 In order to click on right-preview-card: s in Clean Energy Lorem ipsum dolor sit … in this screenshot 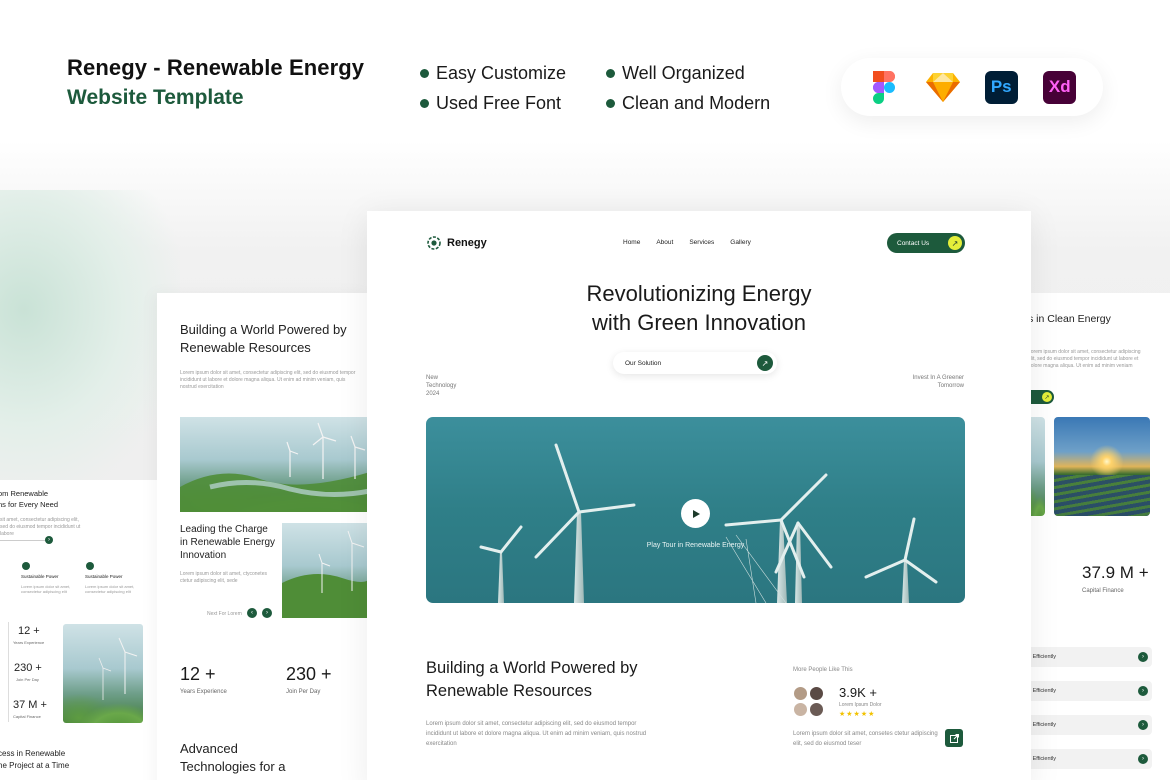, I will do `click(1099, 536)`.